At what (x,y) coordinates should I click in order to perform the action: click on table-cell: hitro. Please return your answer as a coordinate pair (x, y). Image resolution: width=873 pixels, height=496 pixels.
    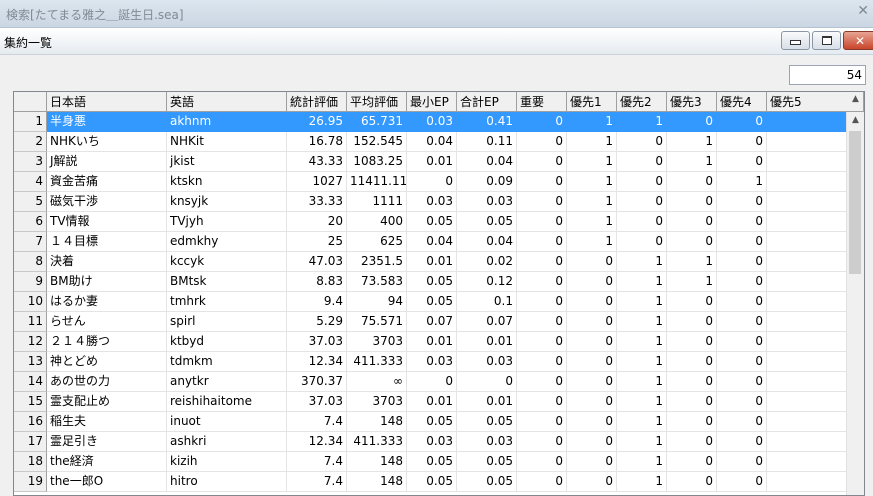
    Looking at the image, I should click on (227, 482).